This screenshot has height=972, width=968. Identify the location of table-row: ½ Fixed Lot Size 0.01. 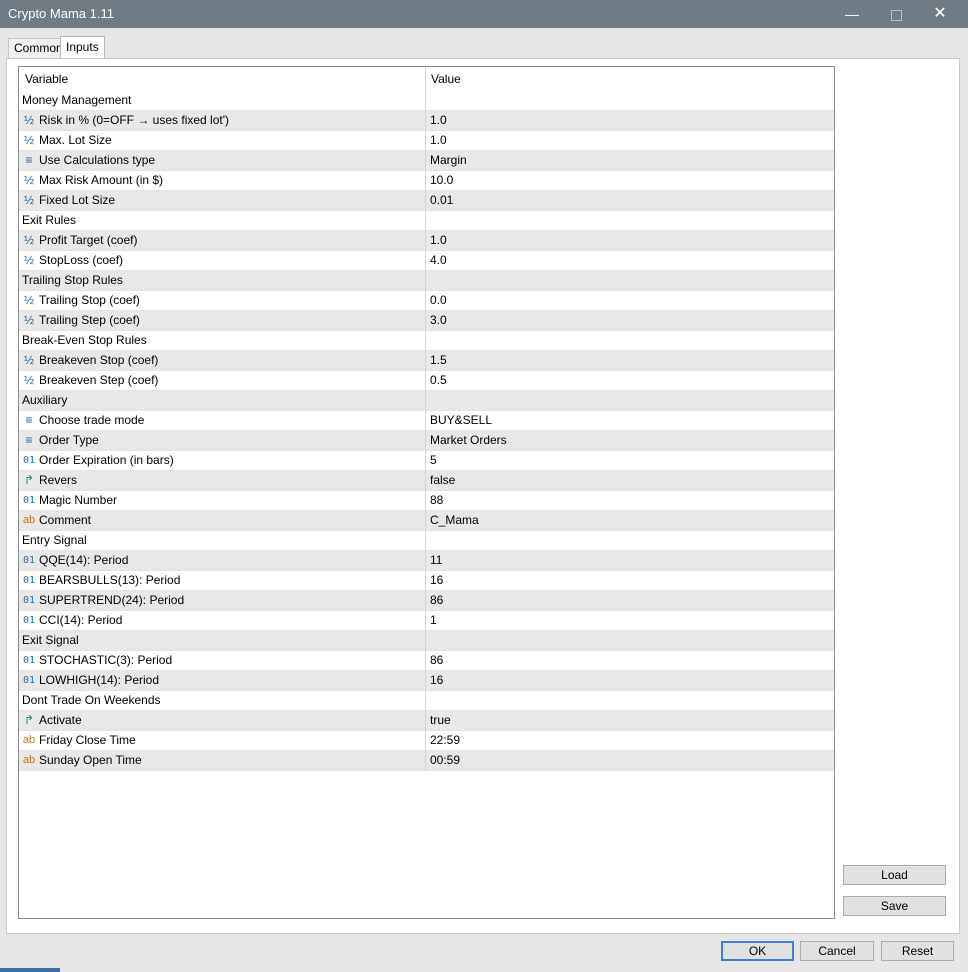
(426, 201).